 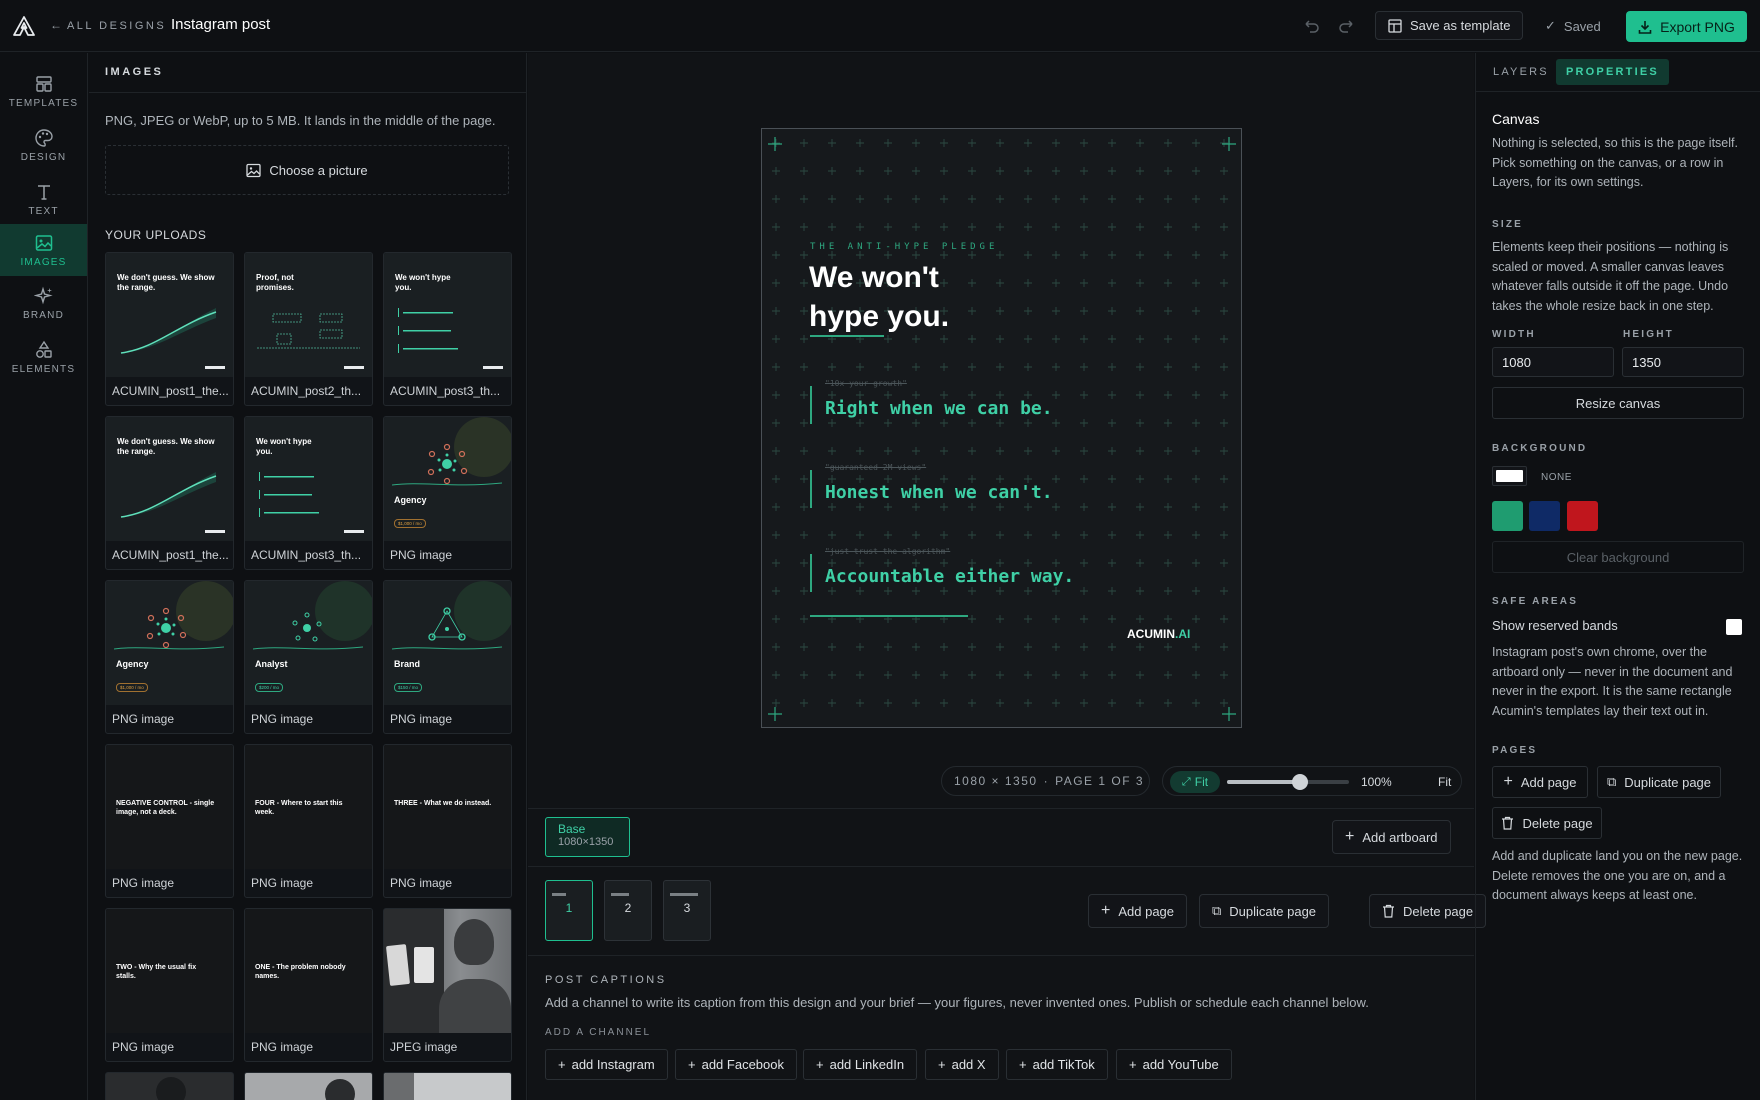 I want to click on redo-icon, so click(x=1347, y=26).